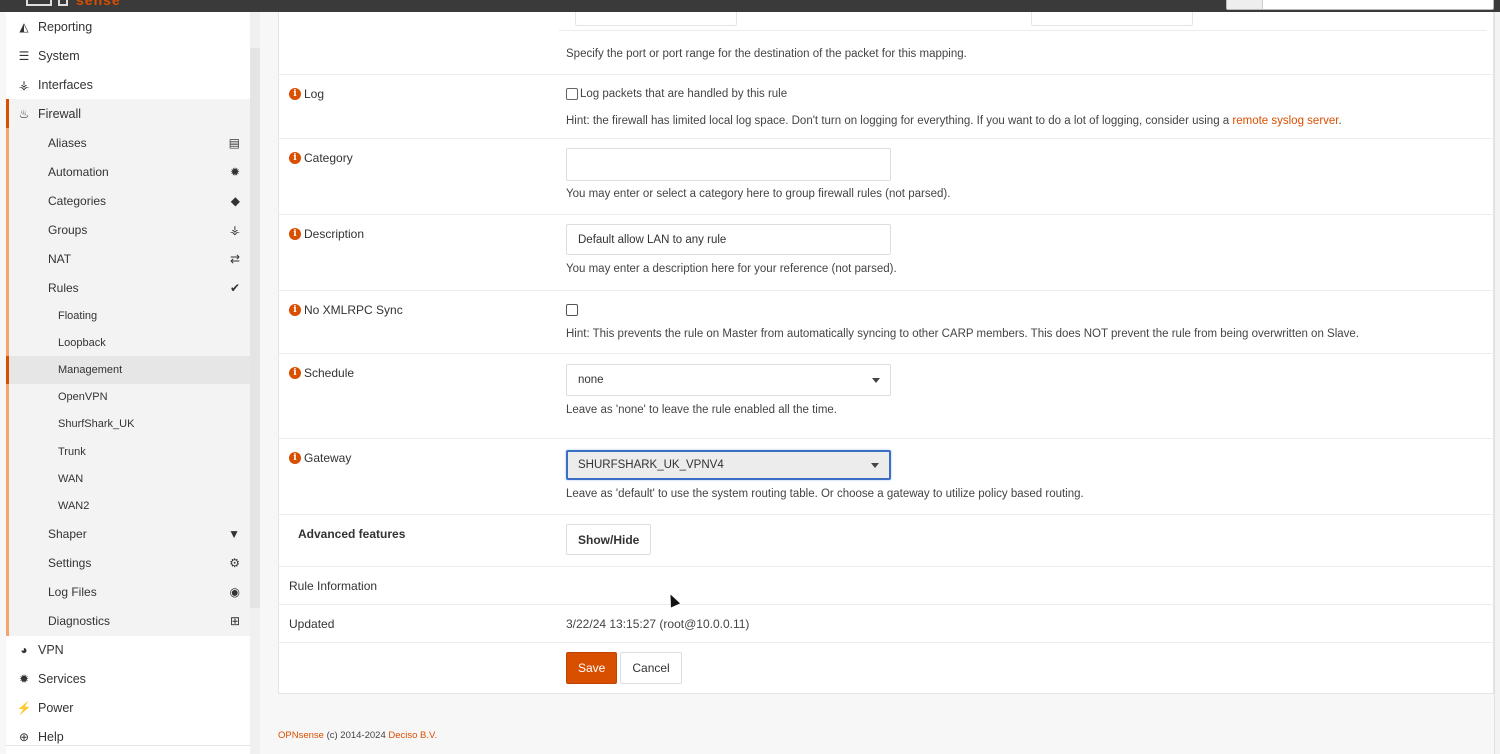 This screenshot has width=1500, height=754. I want to click on sidebar-item-label: Shaper, so click(67, 534).